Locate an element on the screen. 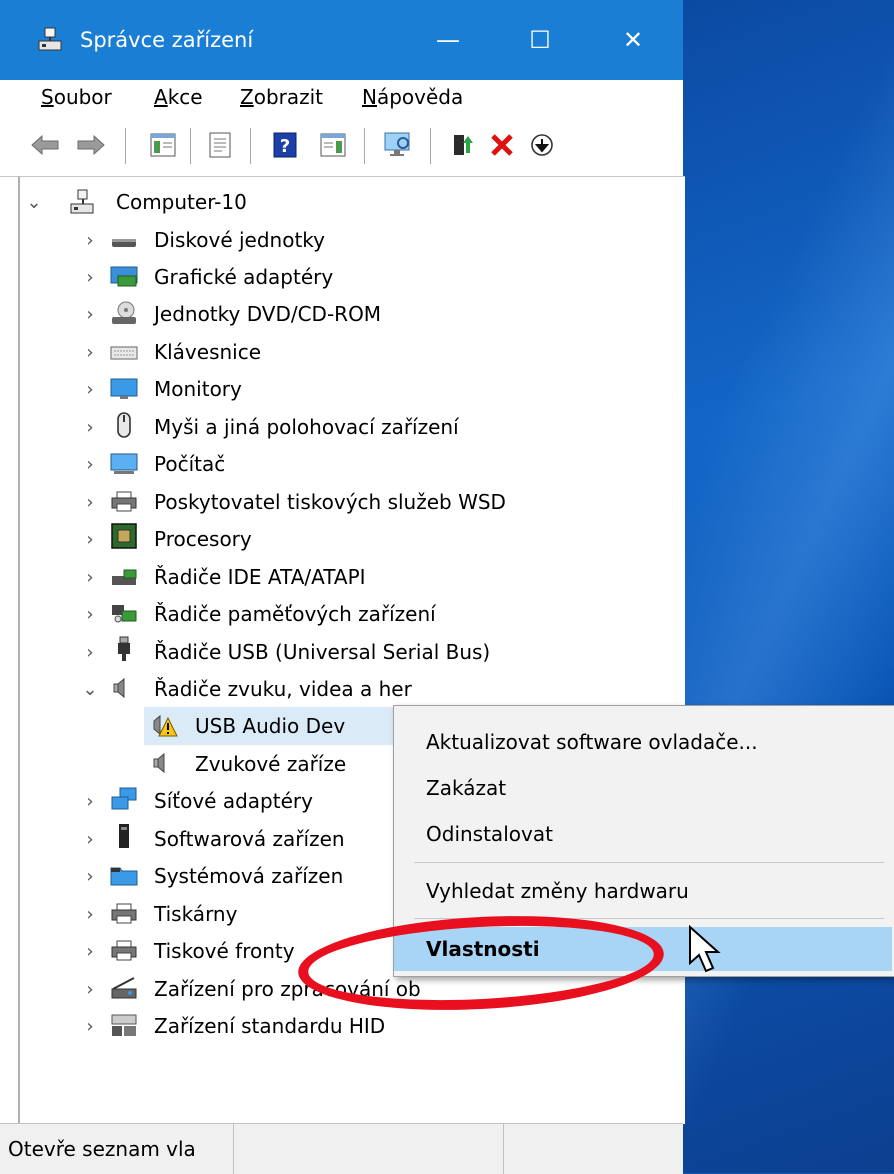 This screenshot has width=894, height=1174. tree-item-label: Řadiče USB (Universal Serial Bus) is located at coordinates (322, 652).